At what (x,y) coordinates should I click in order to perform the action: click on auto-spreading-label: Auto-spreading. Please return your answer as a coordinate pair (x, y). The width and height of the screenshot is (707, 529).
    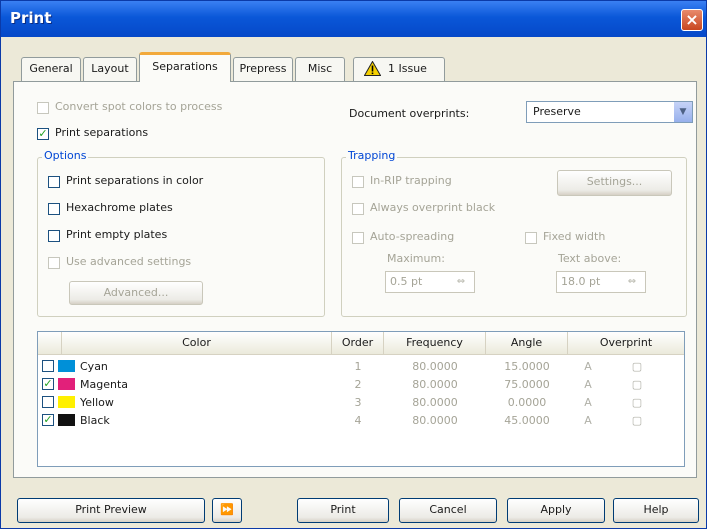
    Looking at the image, I should click on (412, 236).